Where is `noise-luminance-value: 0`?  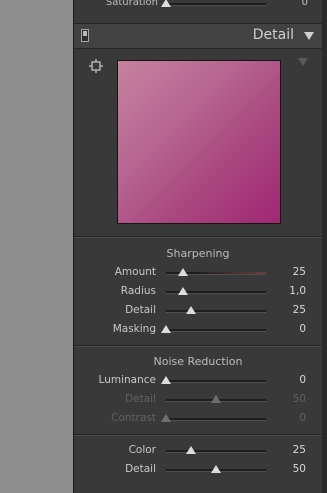 noise-luminance-value: 0 is located at coordinates (302, 380).